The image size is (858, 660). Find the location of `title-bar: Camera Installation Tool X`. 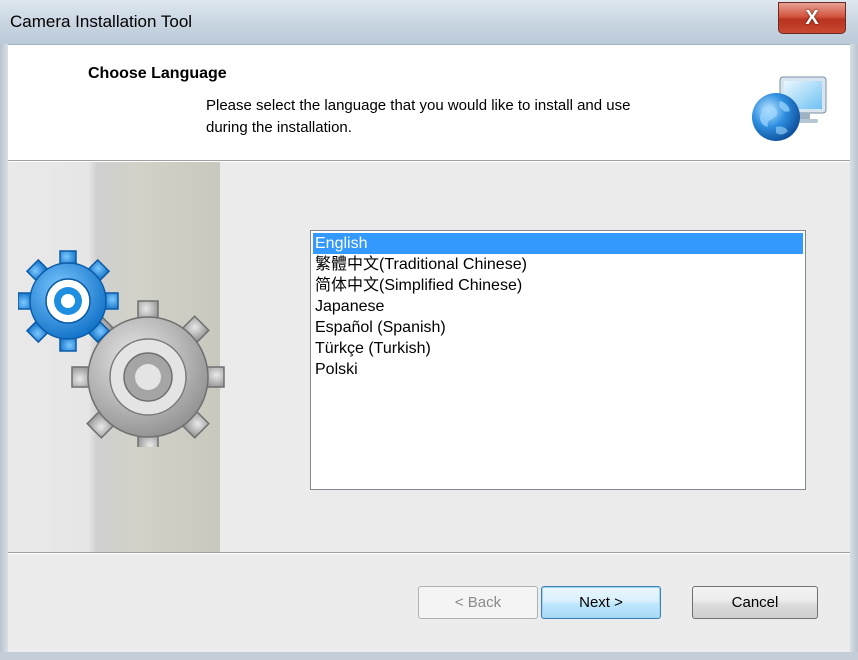

title-bar: Camera Installation Tool X is located at coordinates (429, 22).